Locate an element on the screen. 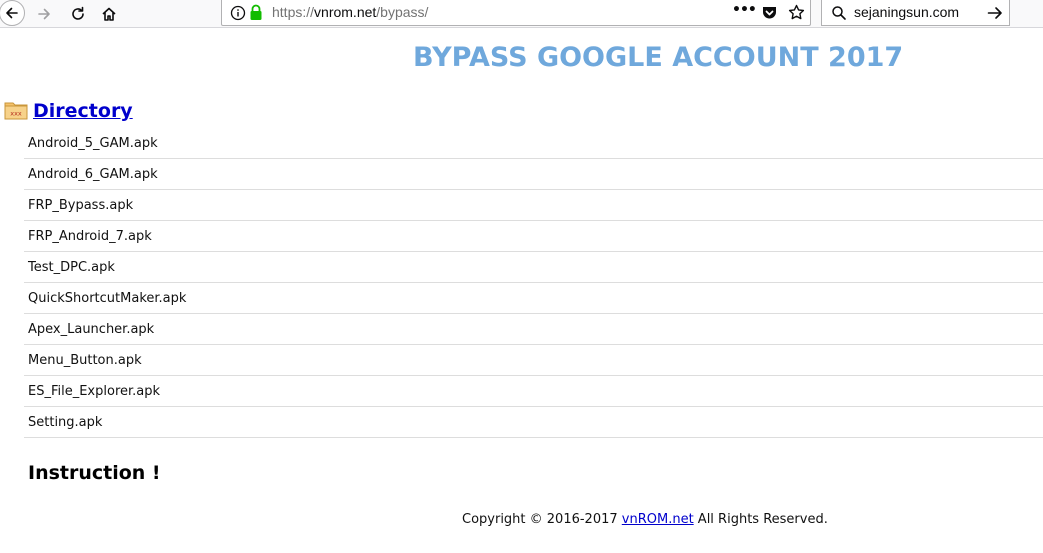 The height and width of the screenshot is (553, 1043). pocket-icon is located at coordinates (769, 12).